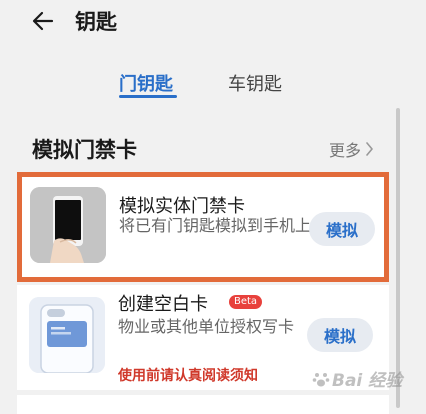 The width and height of the screenshot is (426, 414). I want to click on scrollbar, so click(398, 258).